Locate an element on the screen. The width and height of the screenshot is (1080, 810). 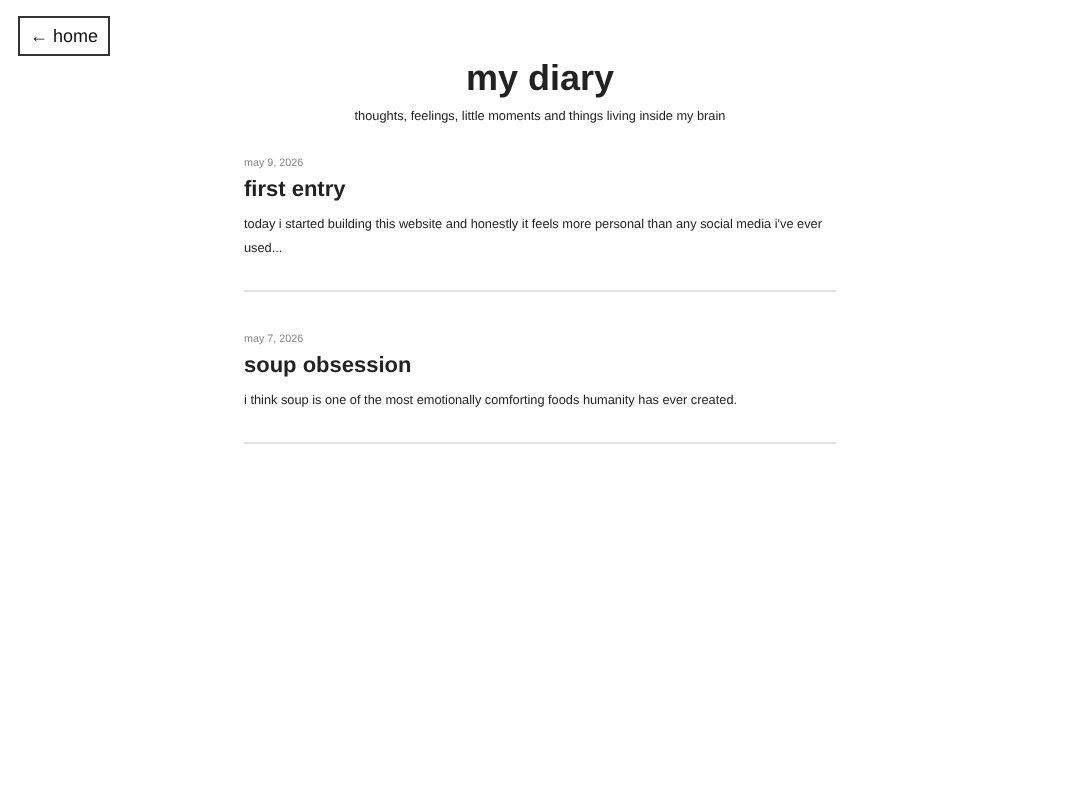
entry-title: first entry is located at coordinates (540, 190).